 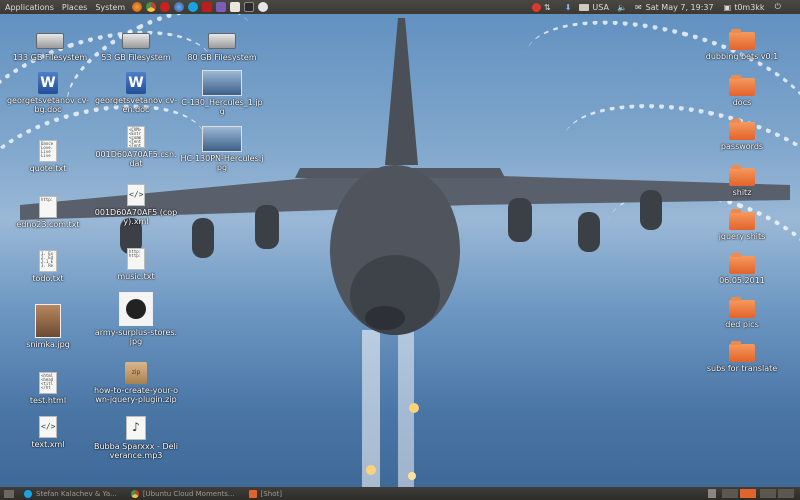 What do you see at coordinates (742, 280) in the screenshot?
I see `folder-label: 06.05.2011` at bounding box center [742, 280].